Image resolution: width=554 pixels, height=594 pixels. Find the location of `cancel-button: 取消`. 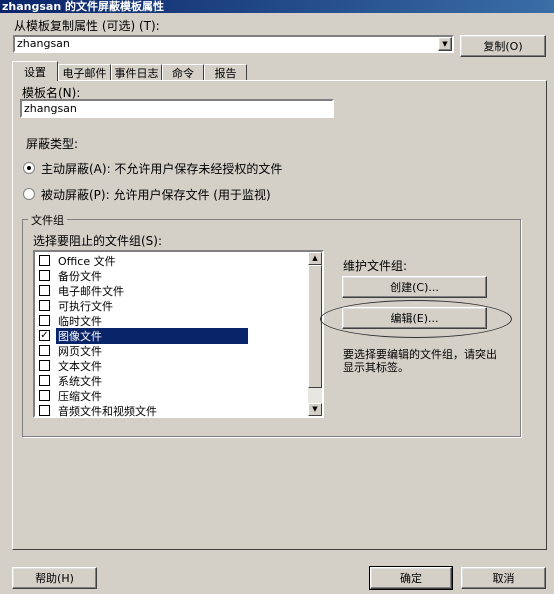

cancel-button: 取消 is located at coordinates (503, 578).